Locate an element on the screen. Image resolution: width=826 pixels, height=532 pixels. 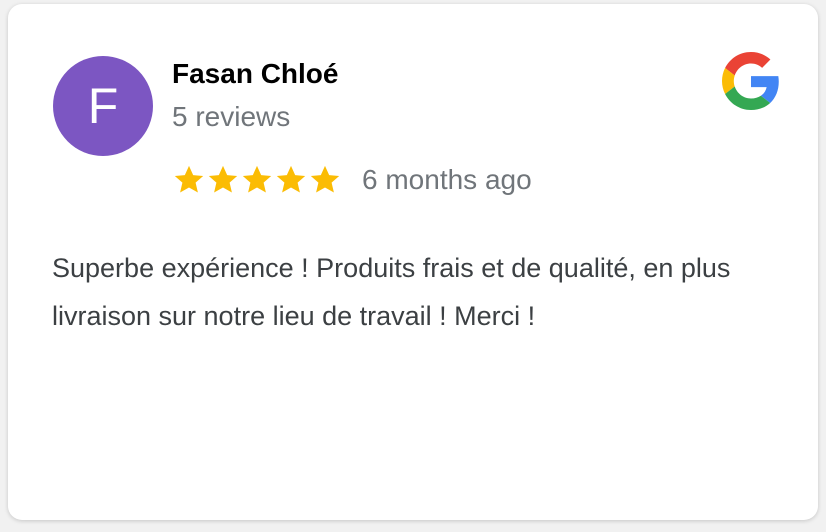
review-time: 6 months ago is located at coordinates (447, 179).